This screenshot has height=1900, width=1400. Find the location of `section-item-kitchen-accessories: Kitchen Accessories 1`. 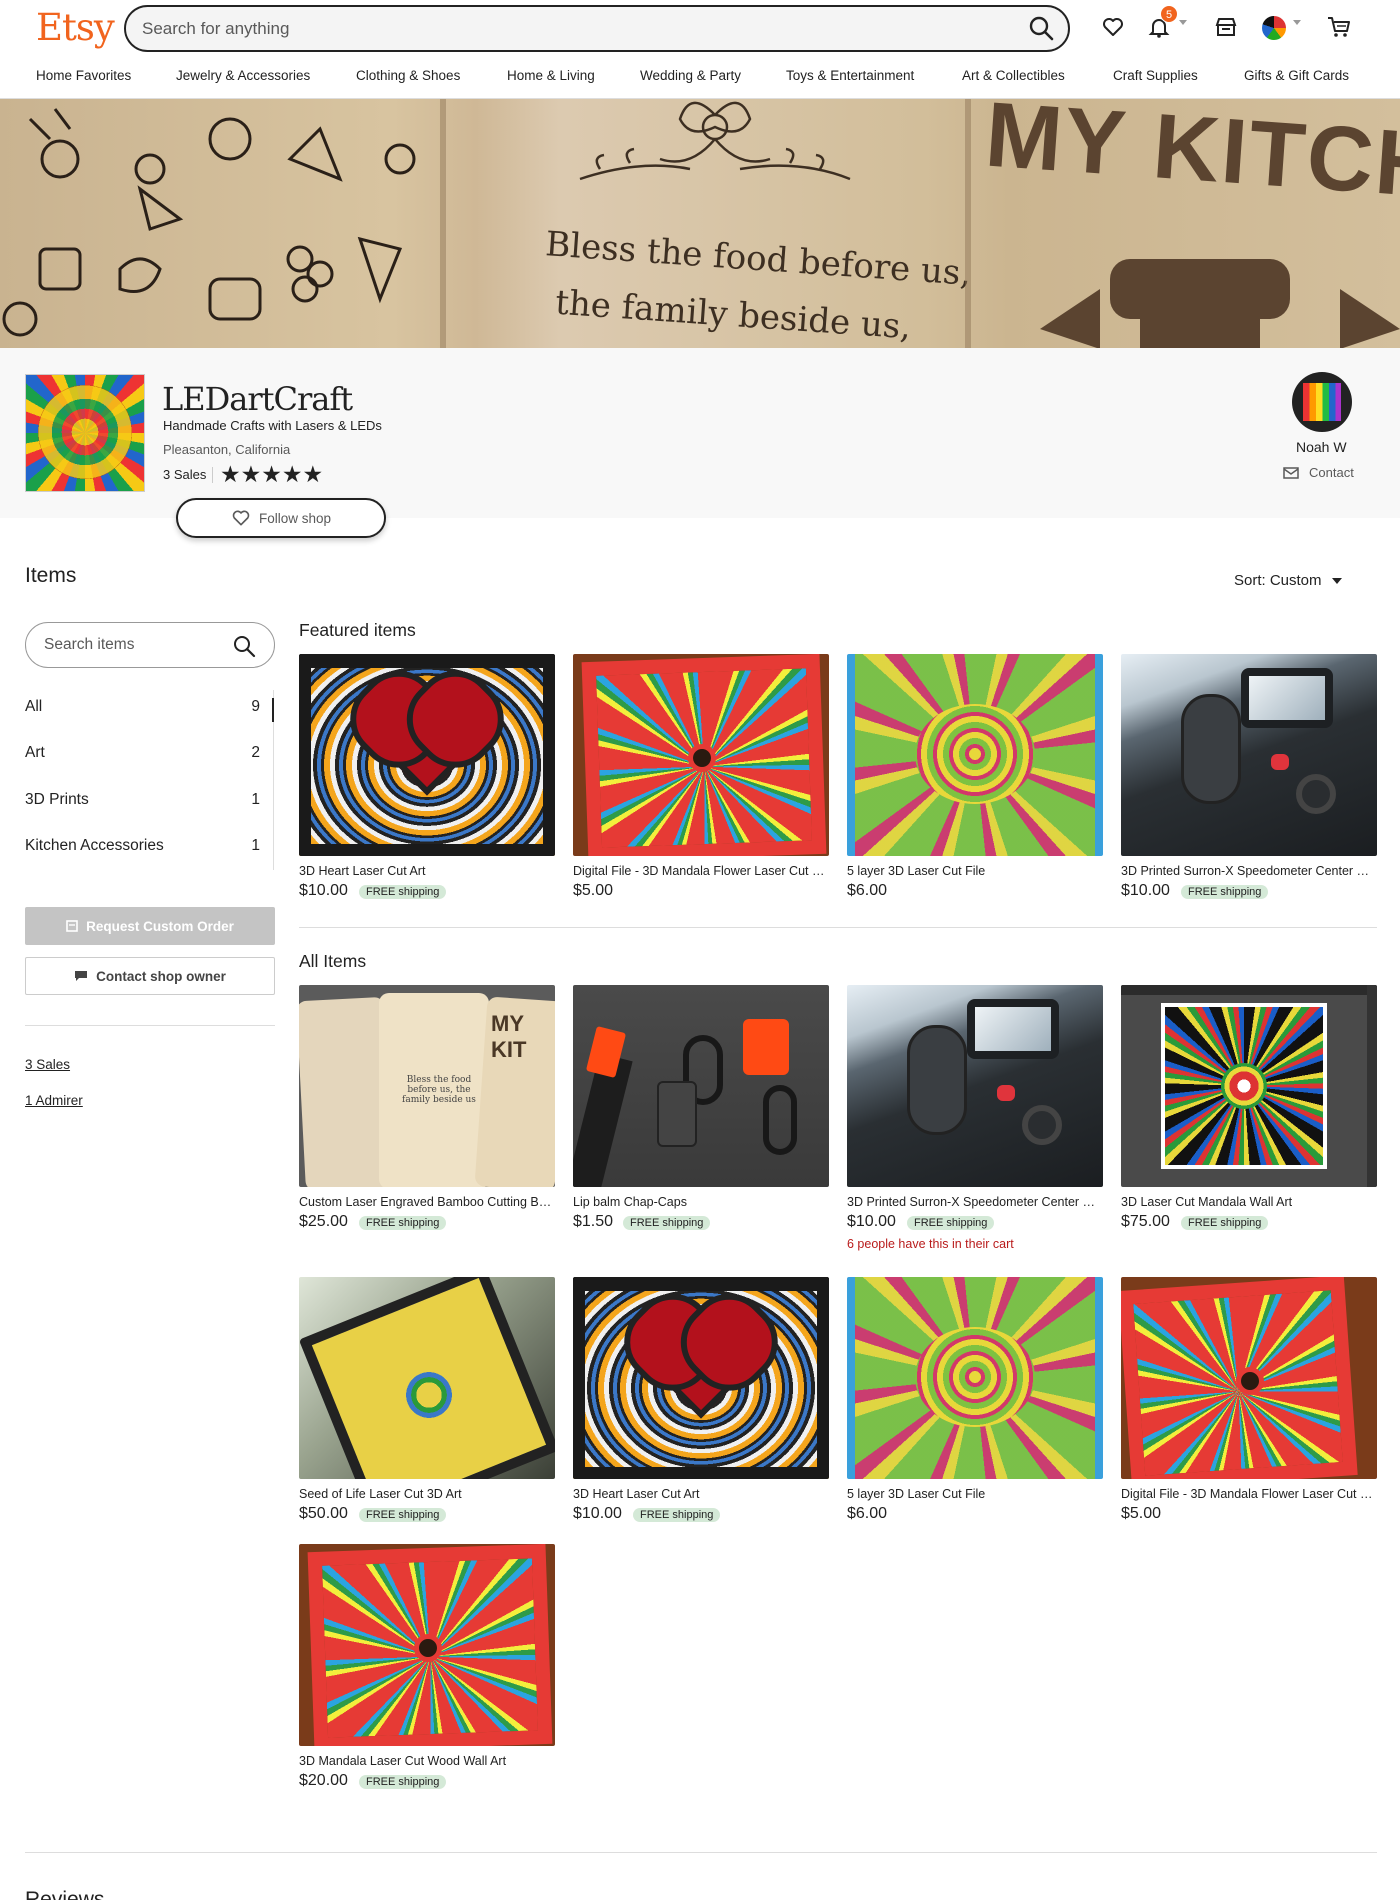

section-item-kitchen-accessories: Kitchen Accessories 1 is located at coordinates (145, 852).